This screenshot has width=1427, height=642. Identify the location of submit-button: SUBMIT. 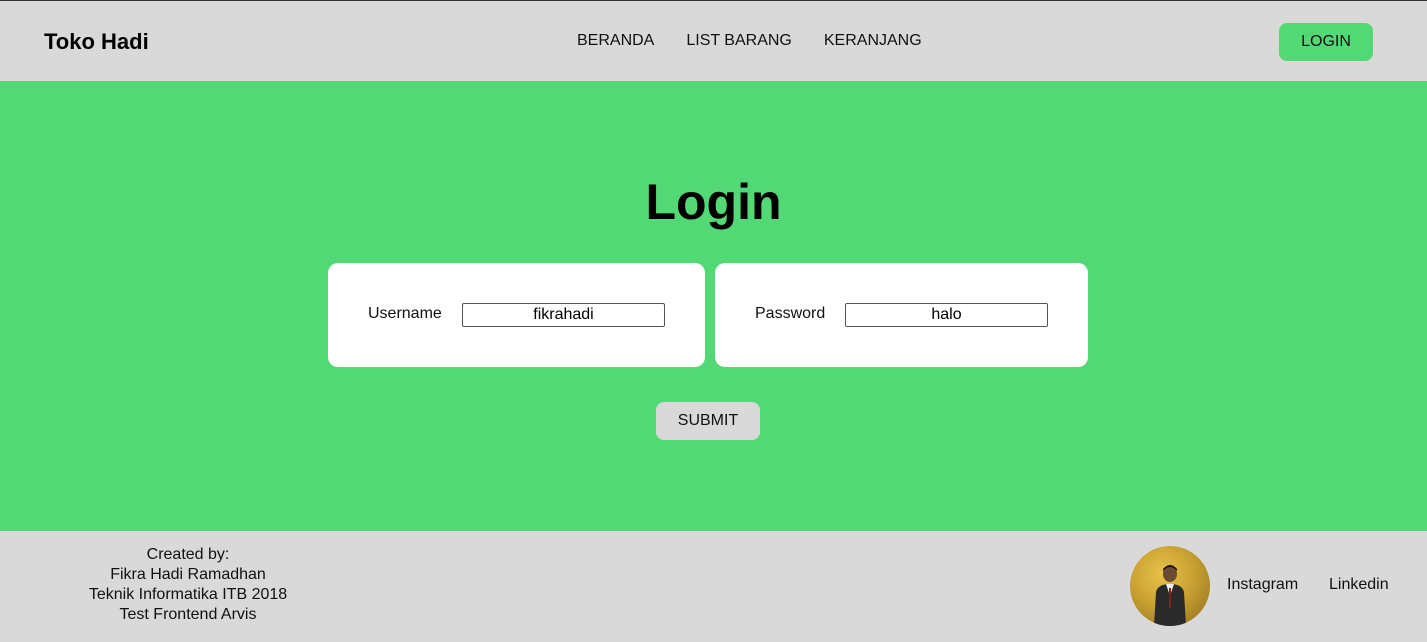
(708, 421).